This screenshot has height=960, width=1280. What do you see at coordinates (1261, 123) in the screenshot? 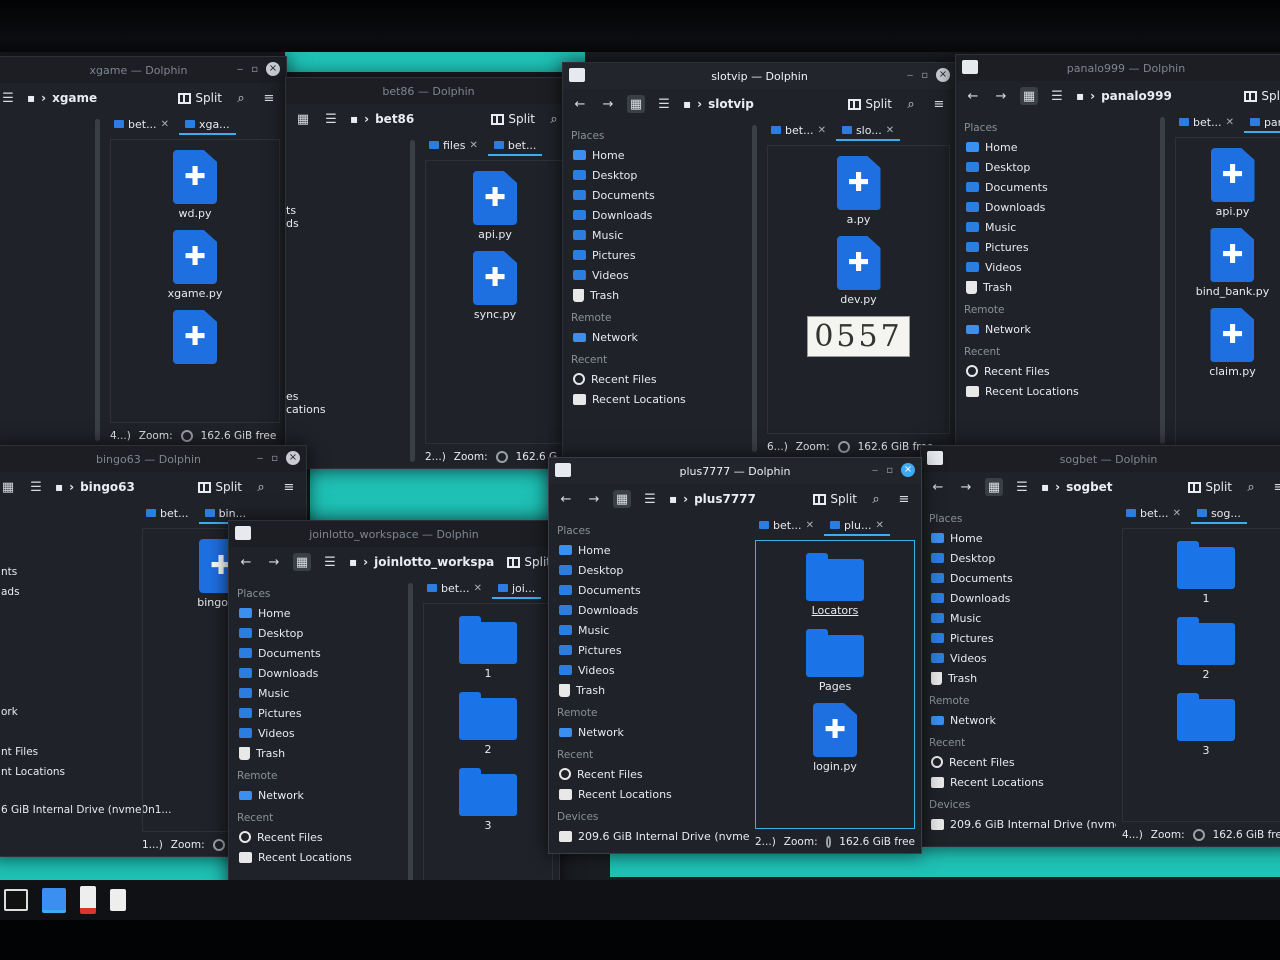
I see `tab: pan` at bounding box center [1261, 123].